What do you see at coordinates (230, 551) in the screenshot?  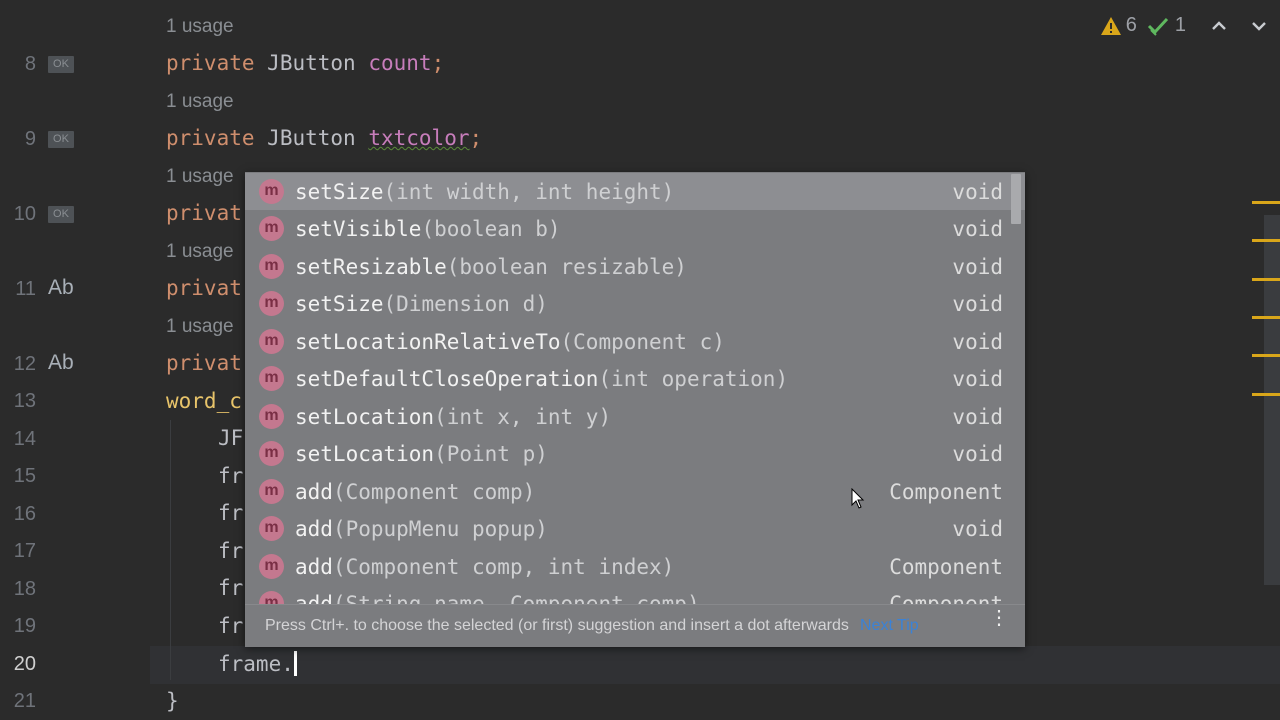 I see `code-line-17: fr` at bounding box center [230, 551].